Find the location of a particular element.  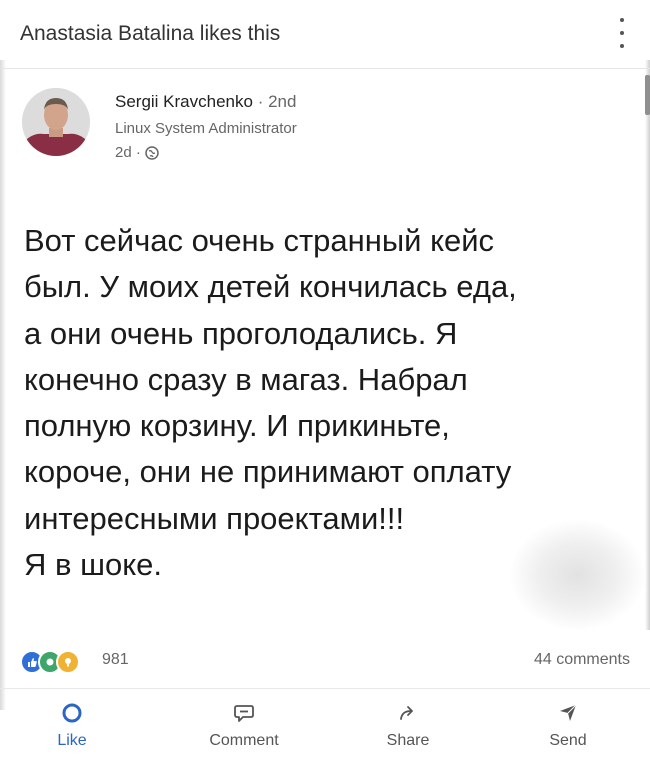

post-text-line: а они очень проголодались. Я is located at coordinates (241, 333).